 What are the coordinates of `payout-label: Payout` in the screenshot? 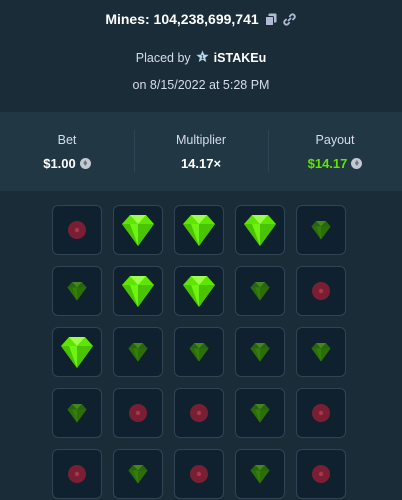 It's located at (335, 139).